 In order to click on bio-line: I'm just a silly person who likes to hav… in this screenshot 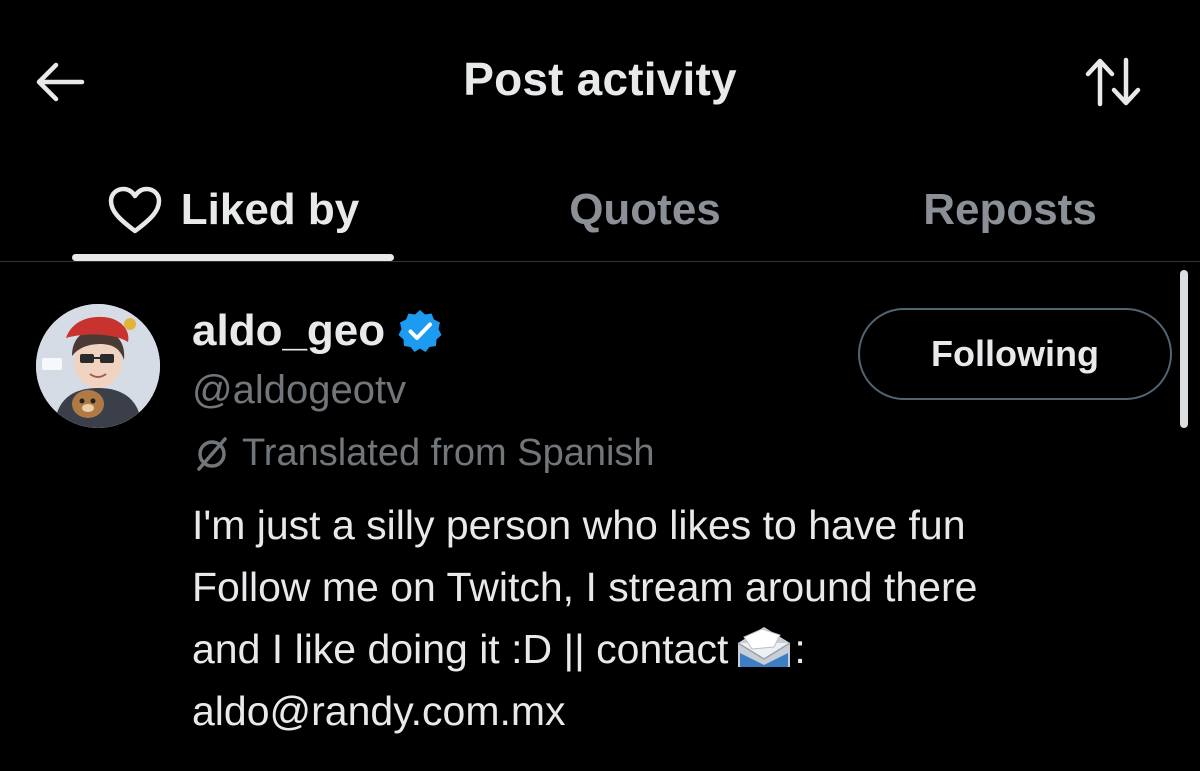, I will do `click(579, 525)`.